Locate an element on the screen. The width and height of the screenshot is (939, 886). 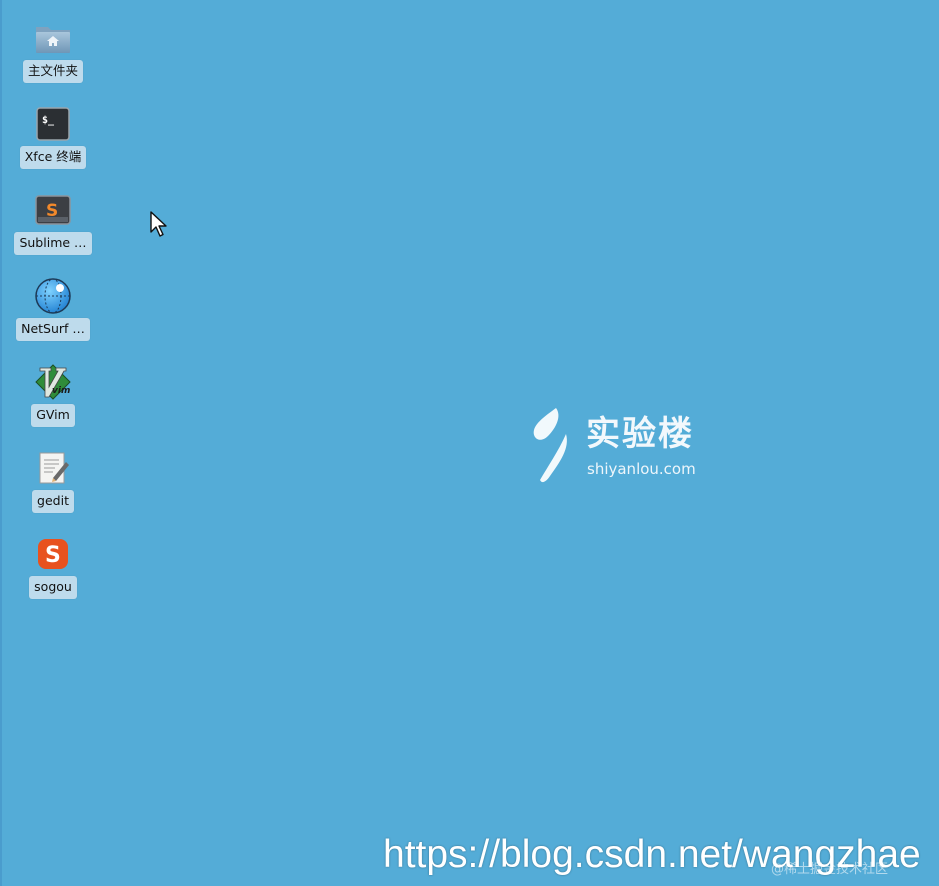
desktop-icon-label: GVim is located at coordinates (53, 415).